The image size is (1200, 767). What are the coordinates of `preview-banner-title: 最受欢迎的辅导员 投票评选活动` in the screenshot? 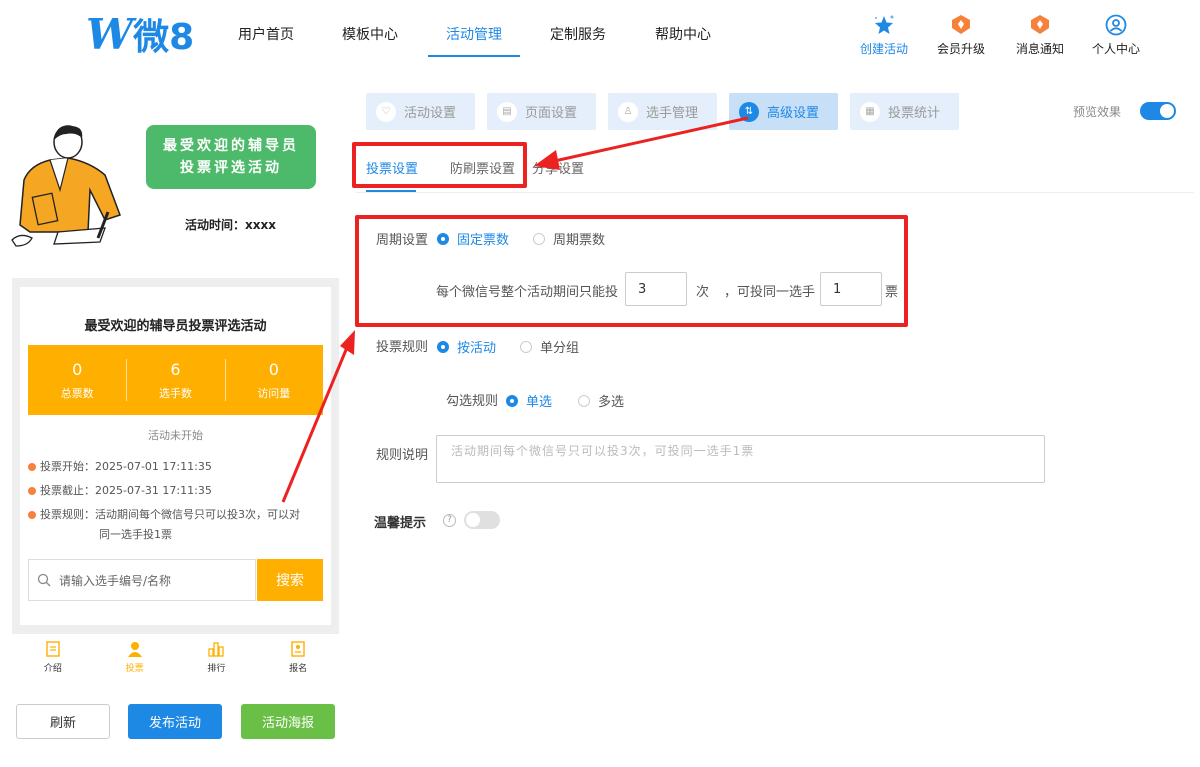 It's located at (231, 157).